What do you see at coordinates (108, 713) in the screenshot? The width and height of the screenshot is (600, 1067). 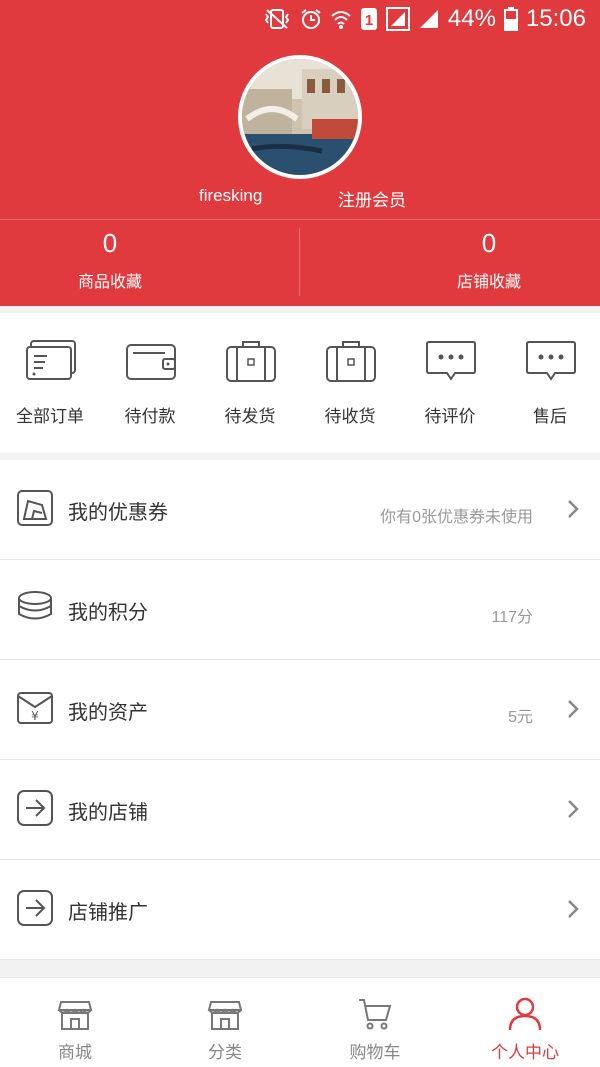 I see `menu-item-assets-label: 我的资产` at bounding box center [108, 713].